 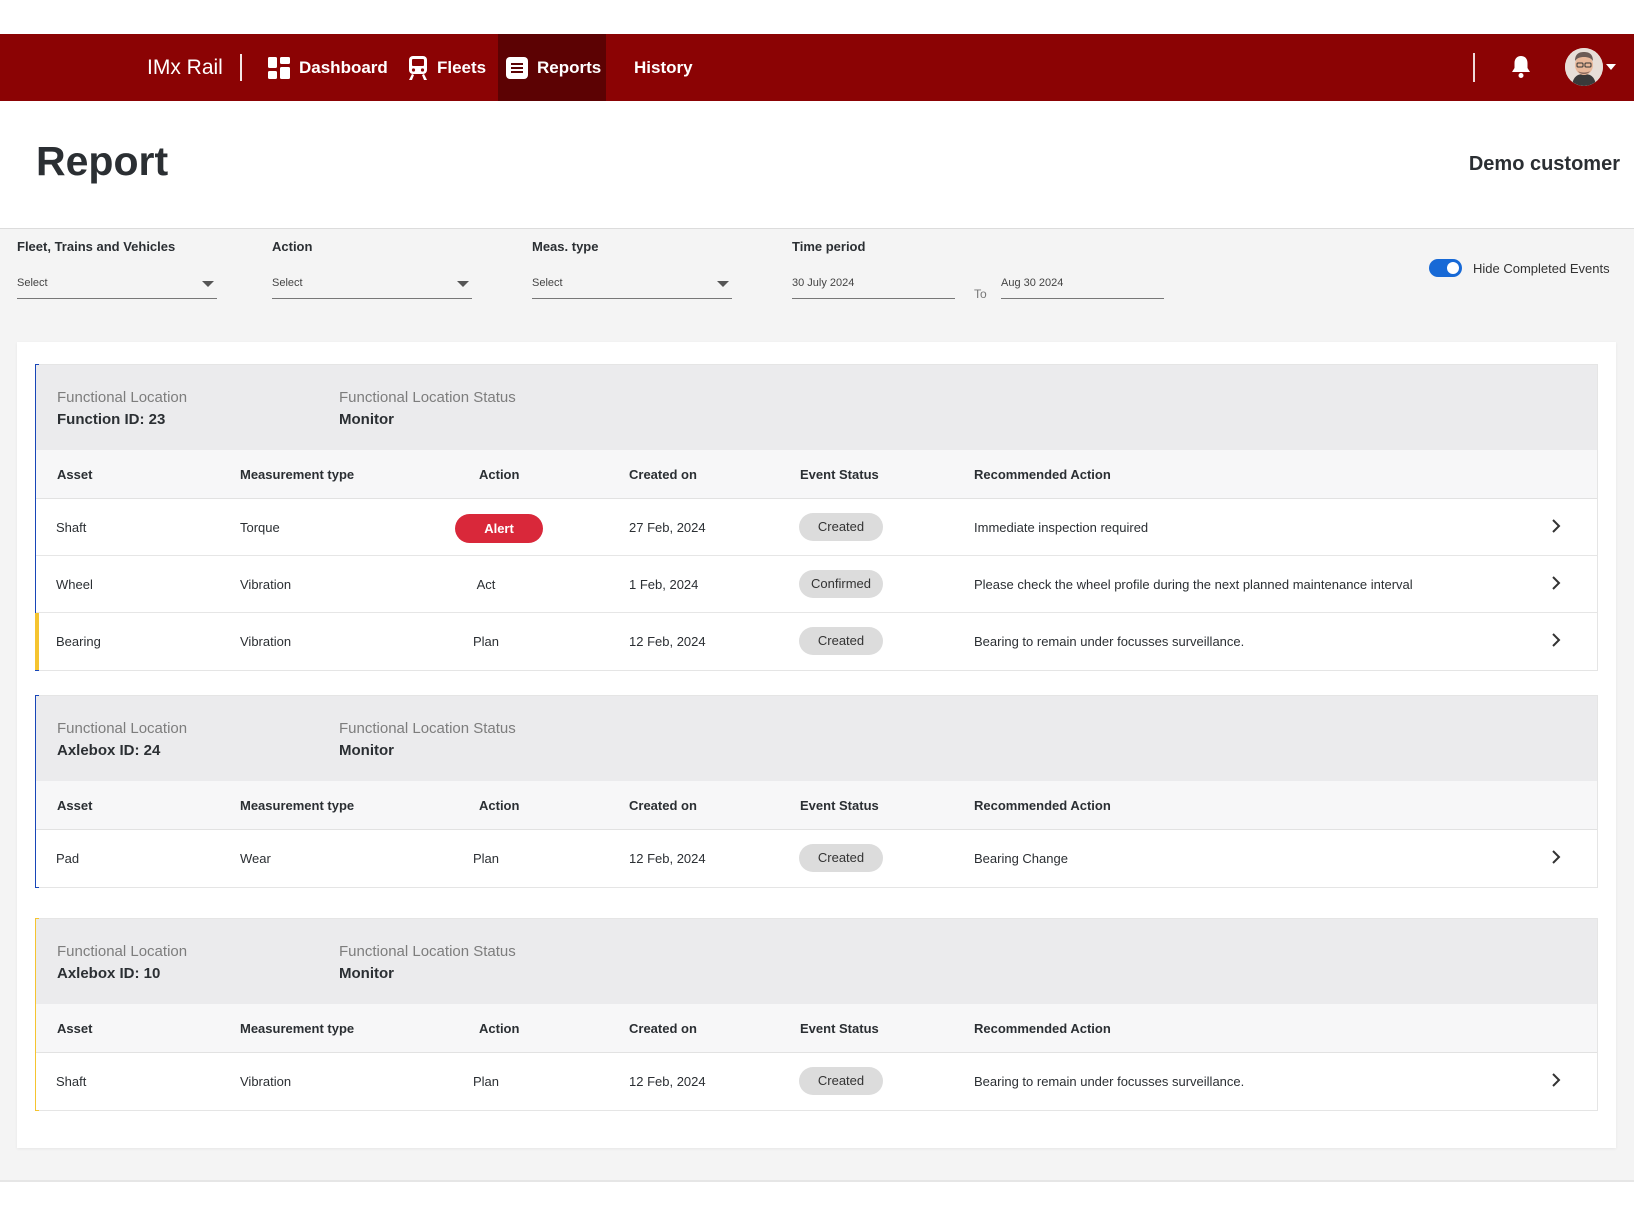 What do you see at coordinates (372, 286) in the screenshot?
I see `action-select: Select` at bounding box center [372, 286].